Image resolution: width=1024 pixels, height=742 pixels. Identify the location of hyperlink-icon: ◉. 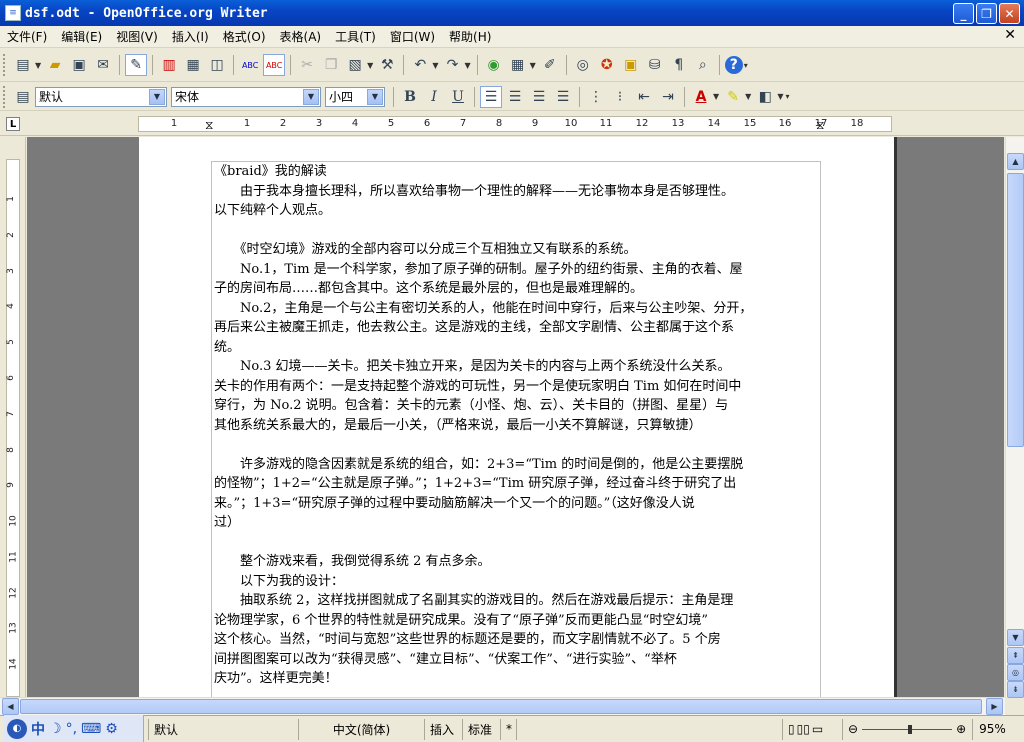
(494, 65).